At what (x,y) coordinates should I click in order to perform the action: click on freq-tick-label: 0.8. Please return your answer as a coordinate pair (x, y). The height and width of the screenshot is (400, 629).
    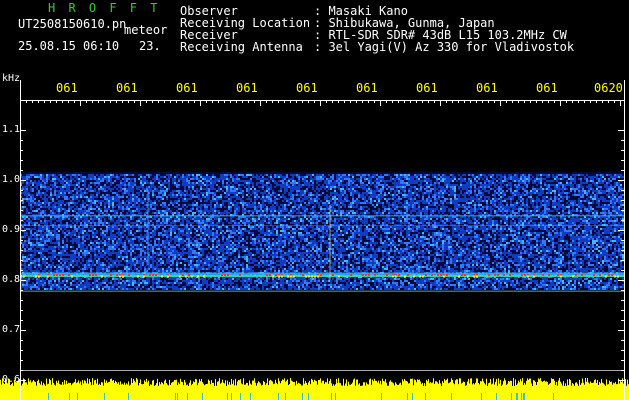
    Looking at the image, I should click on (11, 279).